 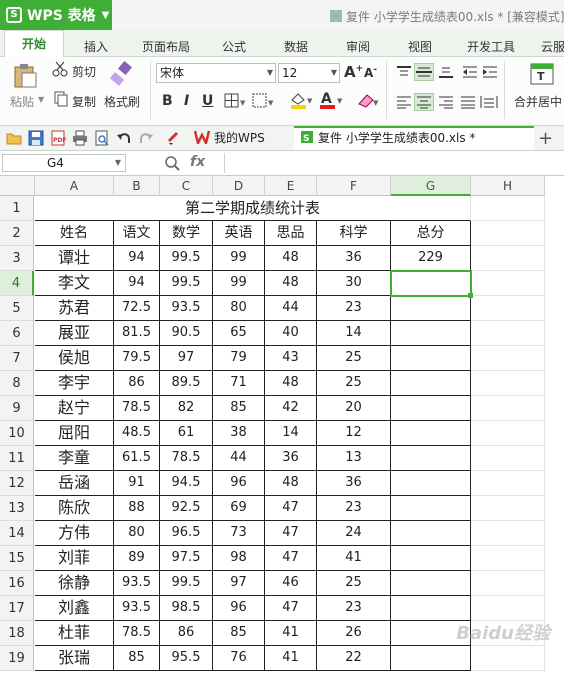 What do you see at coordinates (508, 408) in the screenshot?
I see `cell-h9` at bounding box center [508, 408].